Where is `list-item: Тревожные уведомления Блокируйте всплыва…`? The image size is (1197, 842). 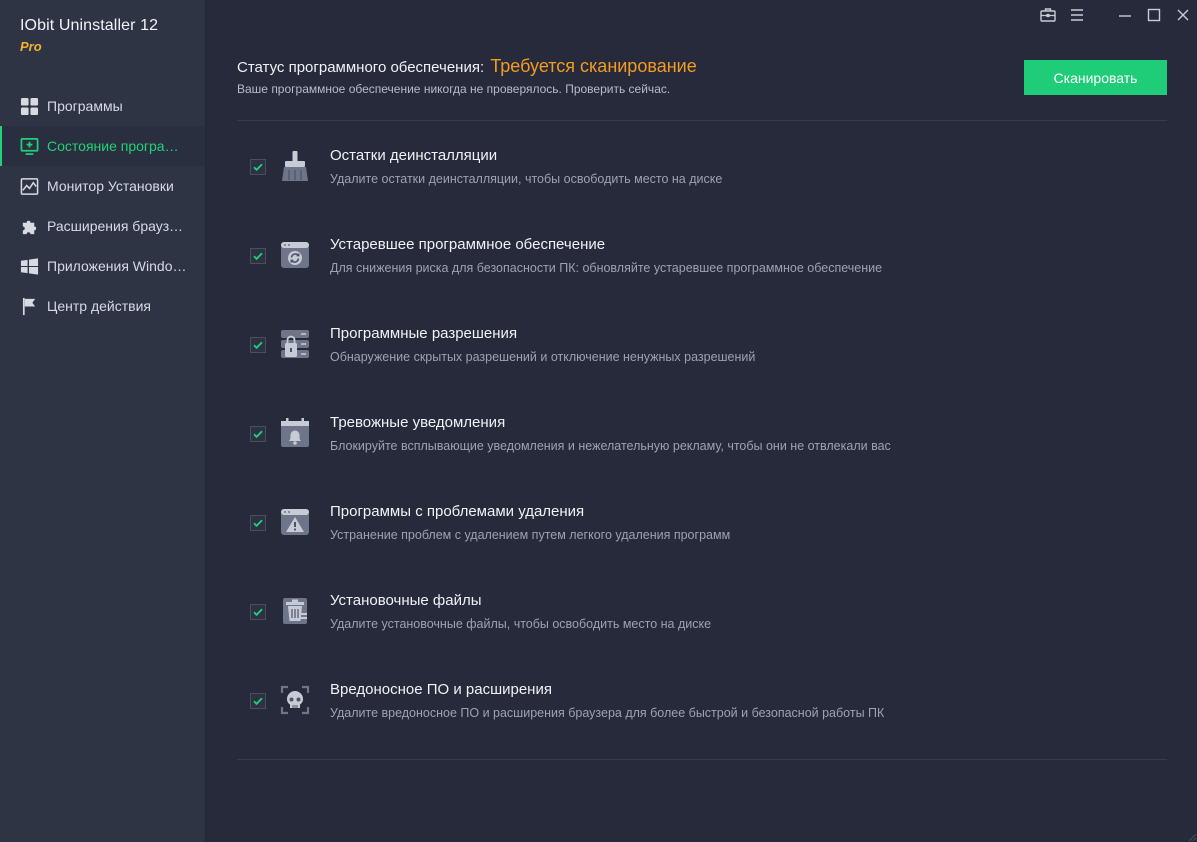 list-item: Тревожные уведомления Блокируйте всплыва… is located at coordinates (702, 441).